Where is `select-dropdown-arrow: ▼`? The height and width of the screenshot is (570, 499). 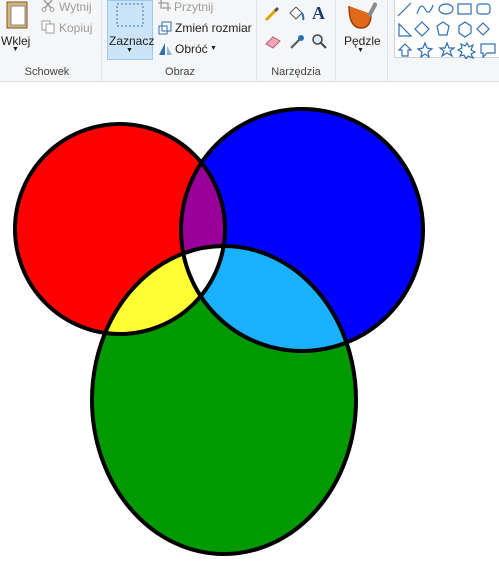 select-dropdown-arrow: ▼ is located at coordinates (129, 50).